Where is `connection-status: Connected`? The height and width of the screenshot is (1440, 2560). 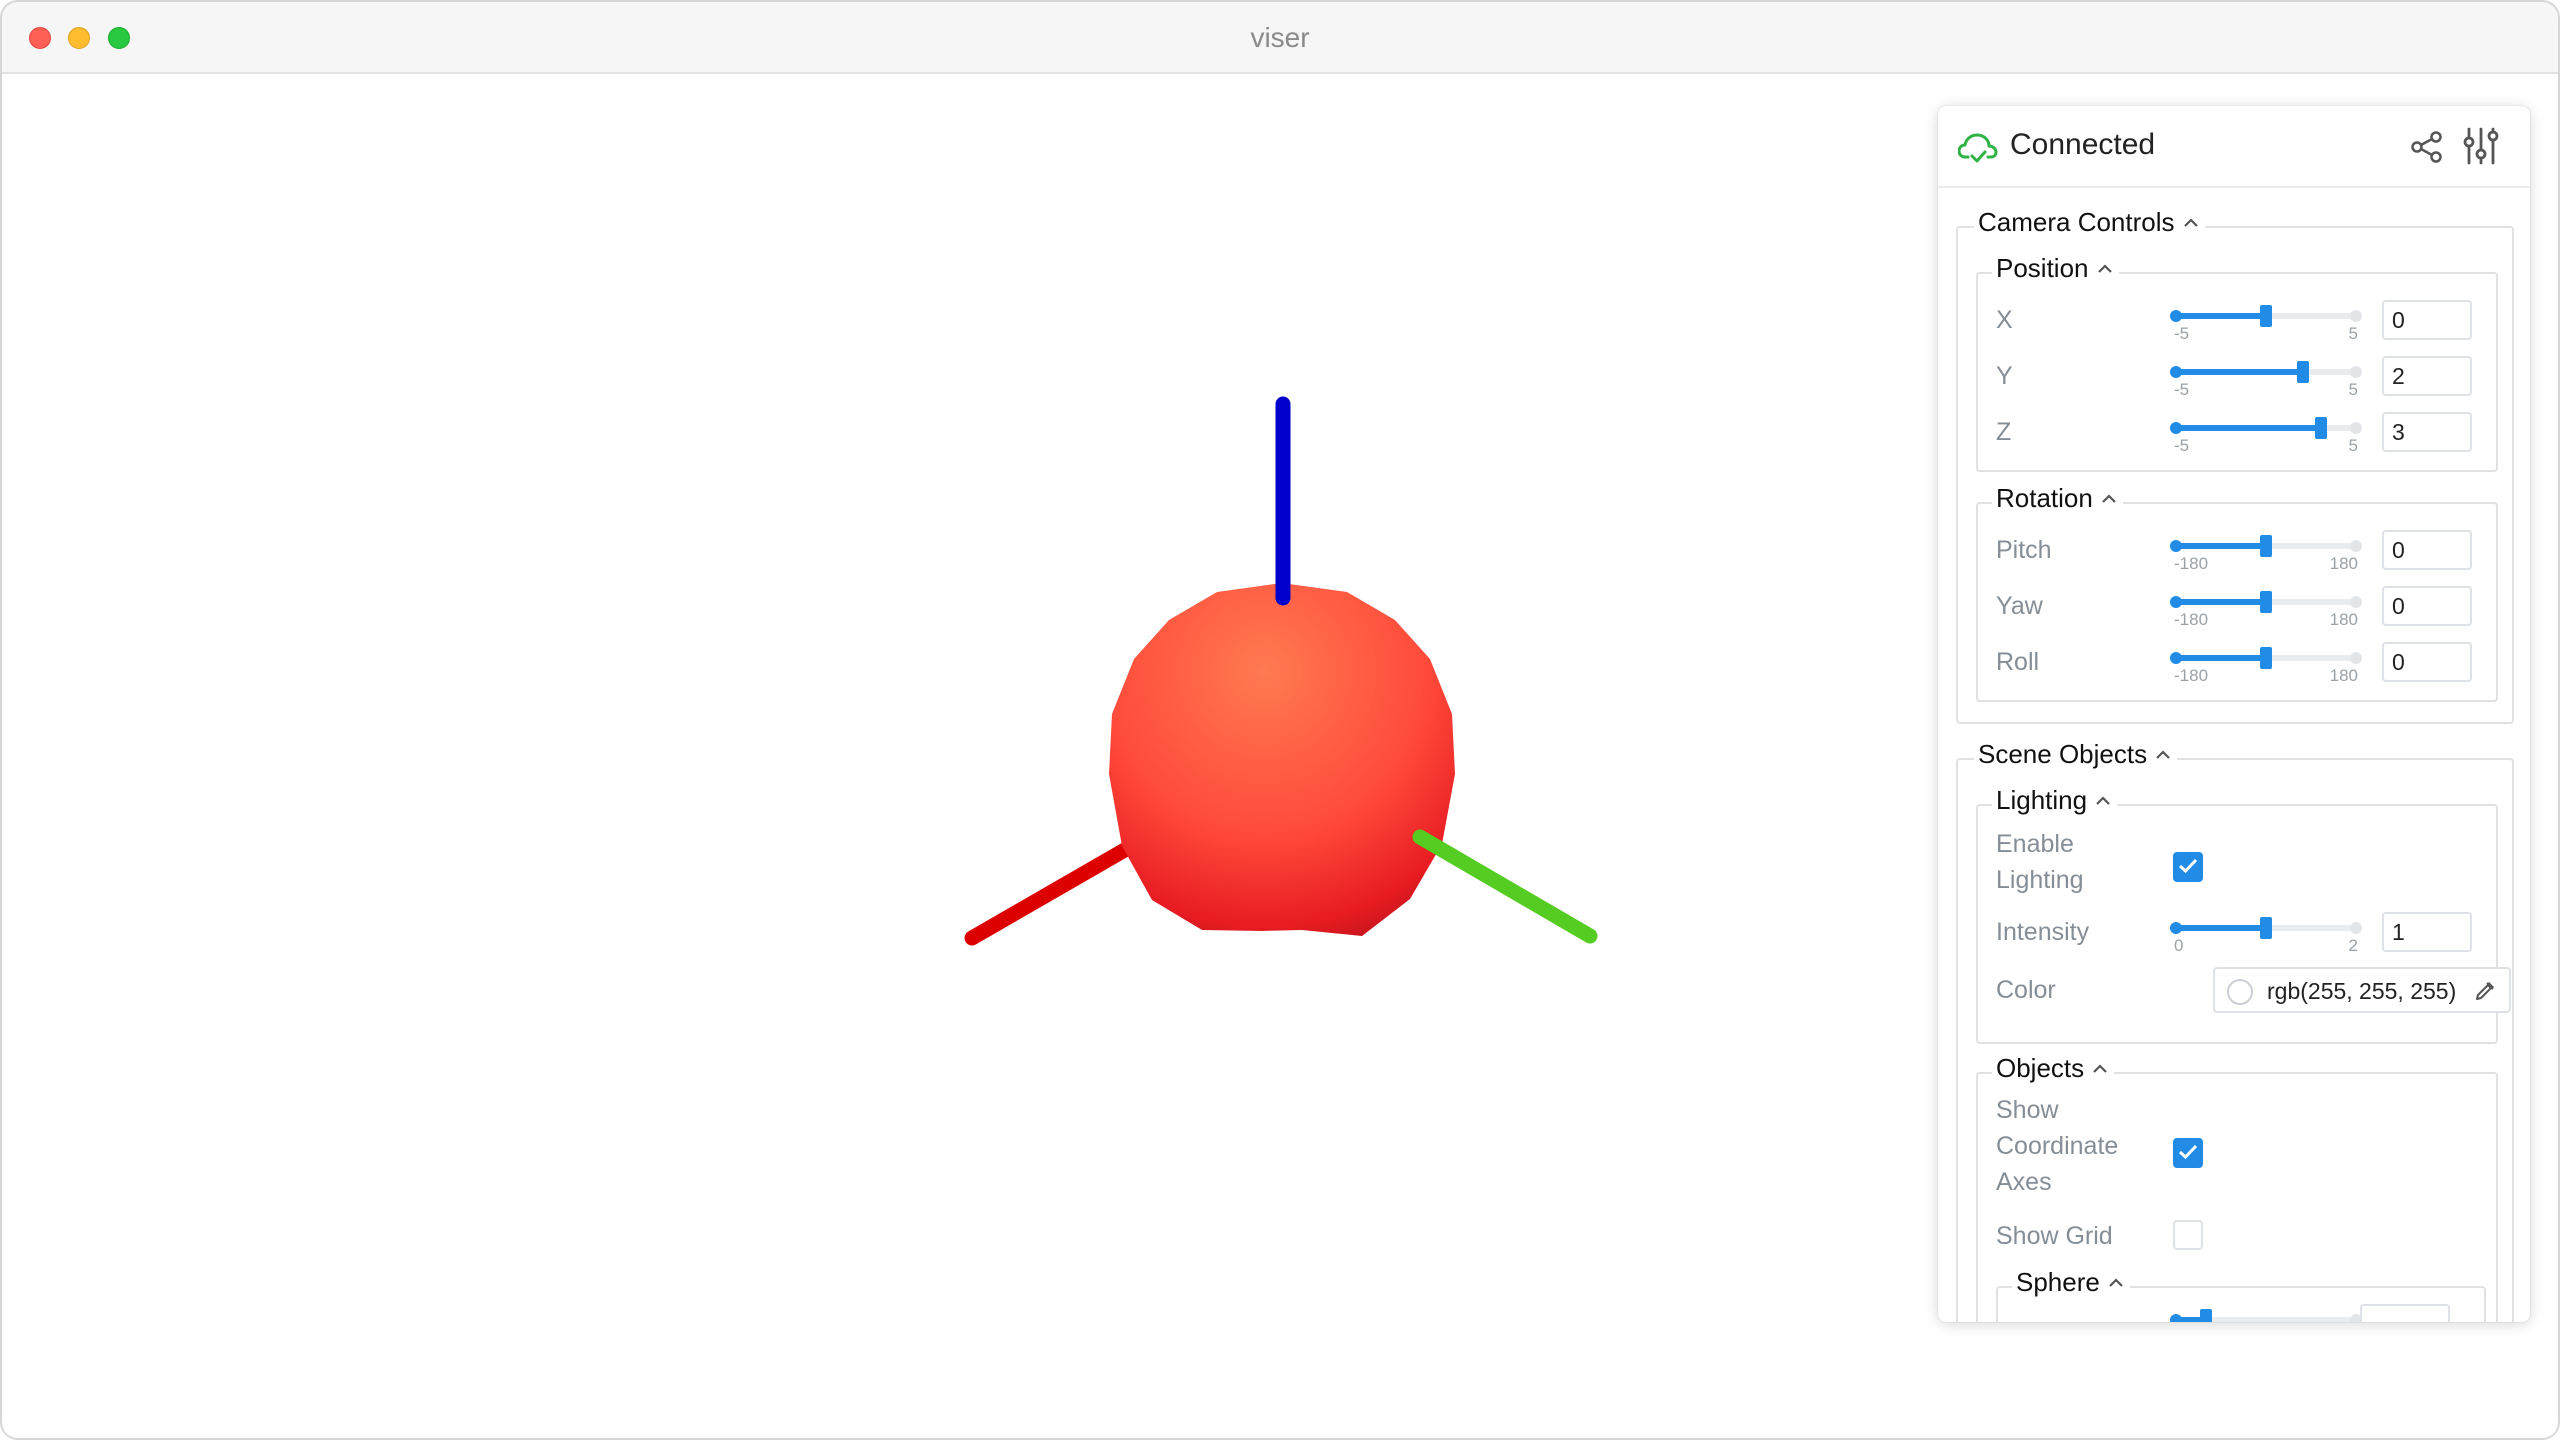 connection-status: Connected is located at coordinates (2083, 144).